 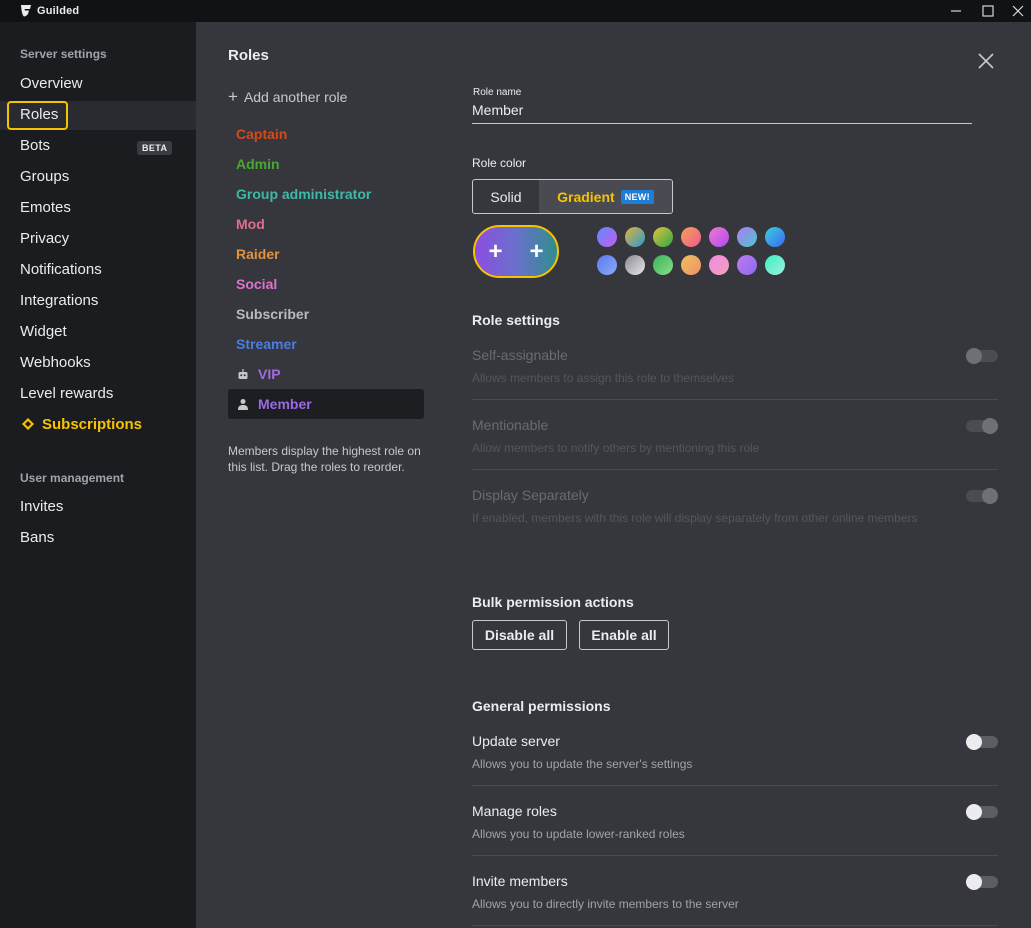 What do you see at coordinates (982, 742) in the screenshot?
I see `update-server-toggle` at bounding box center [982, 742].